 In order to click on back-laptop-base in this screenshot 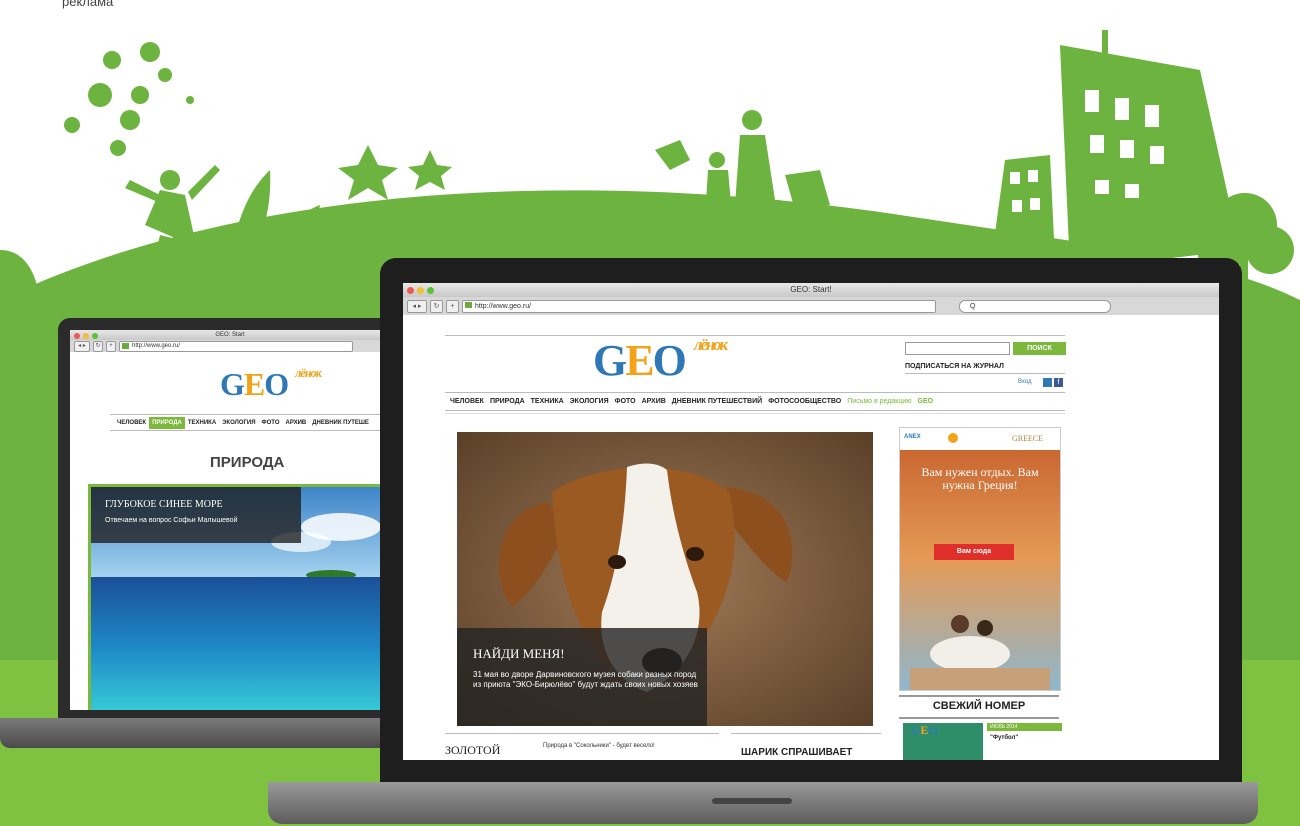, I will do `click(210, 733)`.